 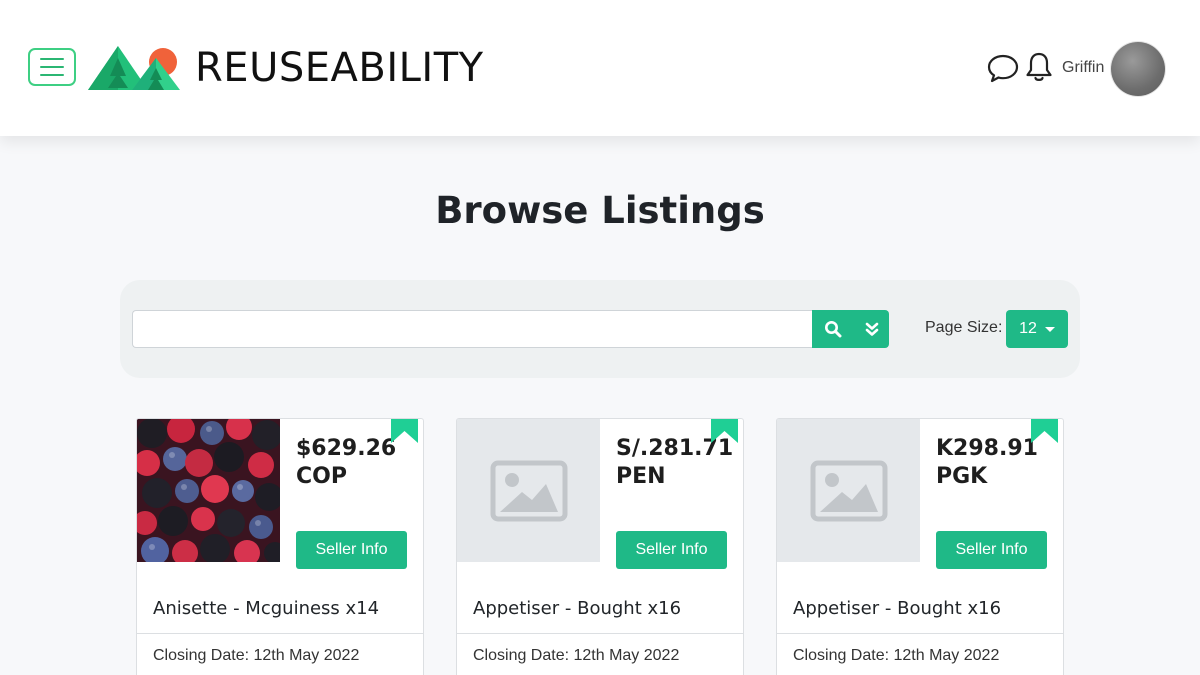 I want to click on listing-name: Anisette - Mcguiness x14, so click(x=266, y=609).